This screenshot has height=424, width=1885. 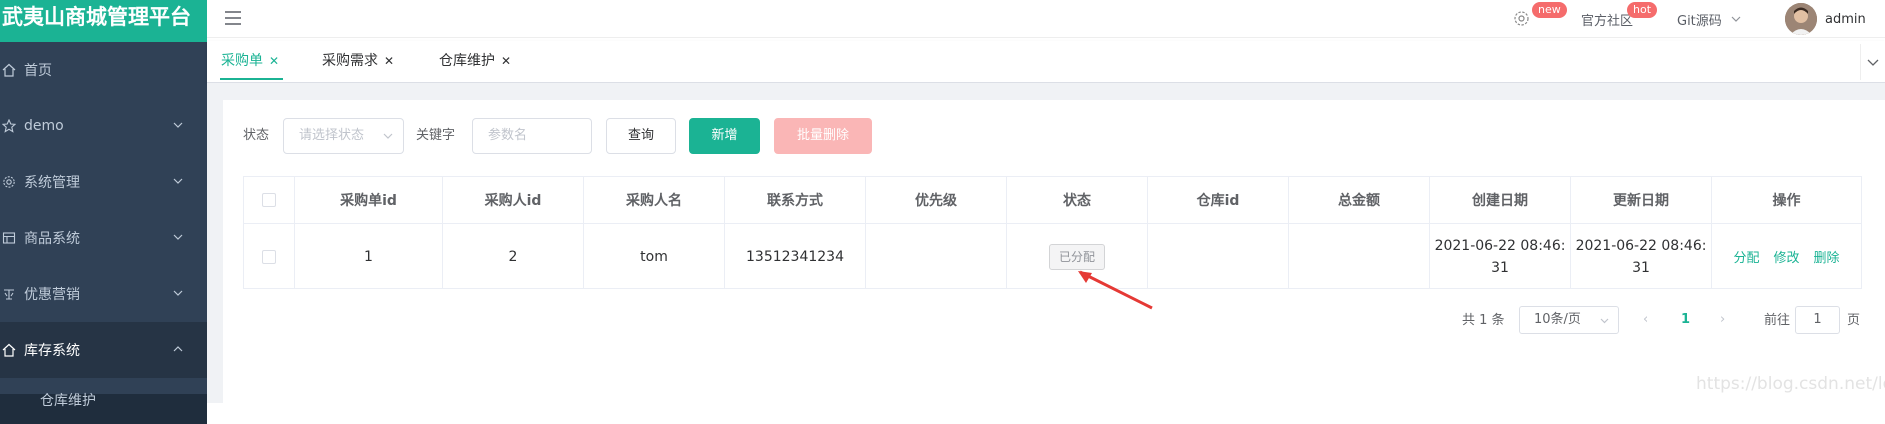 I want to click on column-header: 采购人名, so click(x=654, y=200).